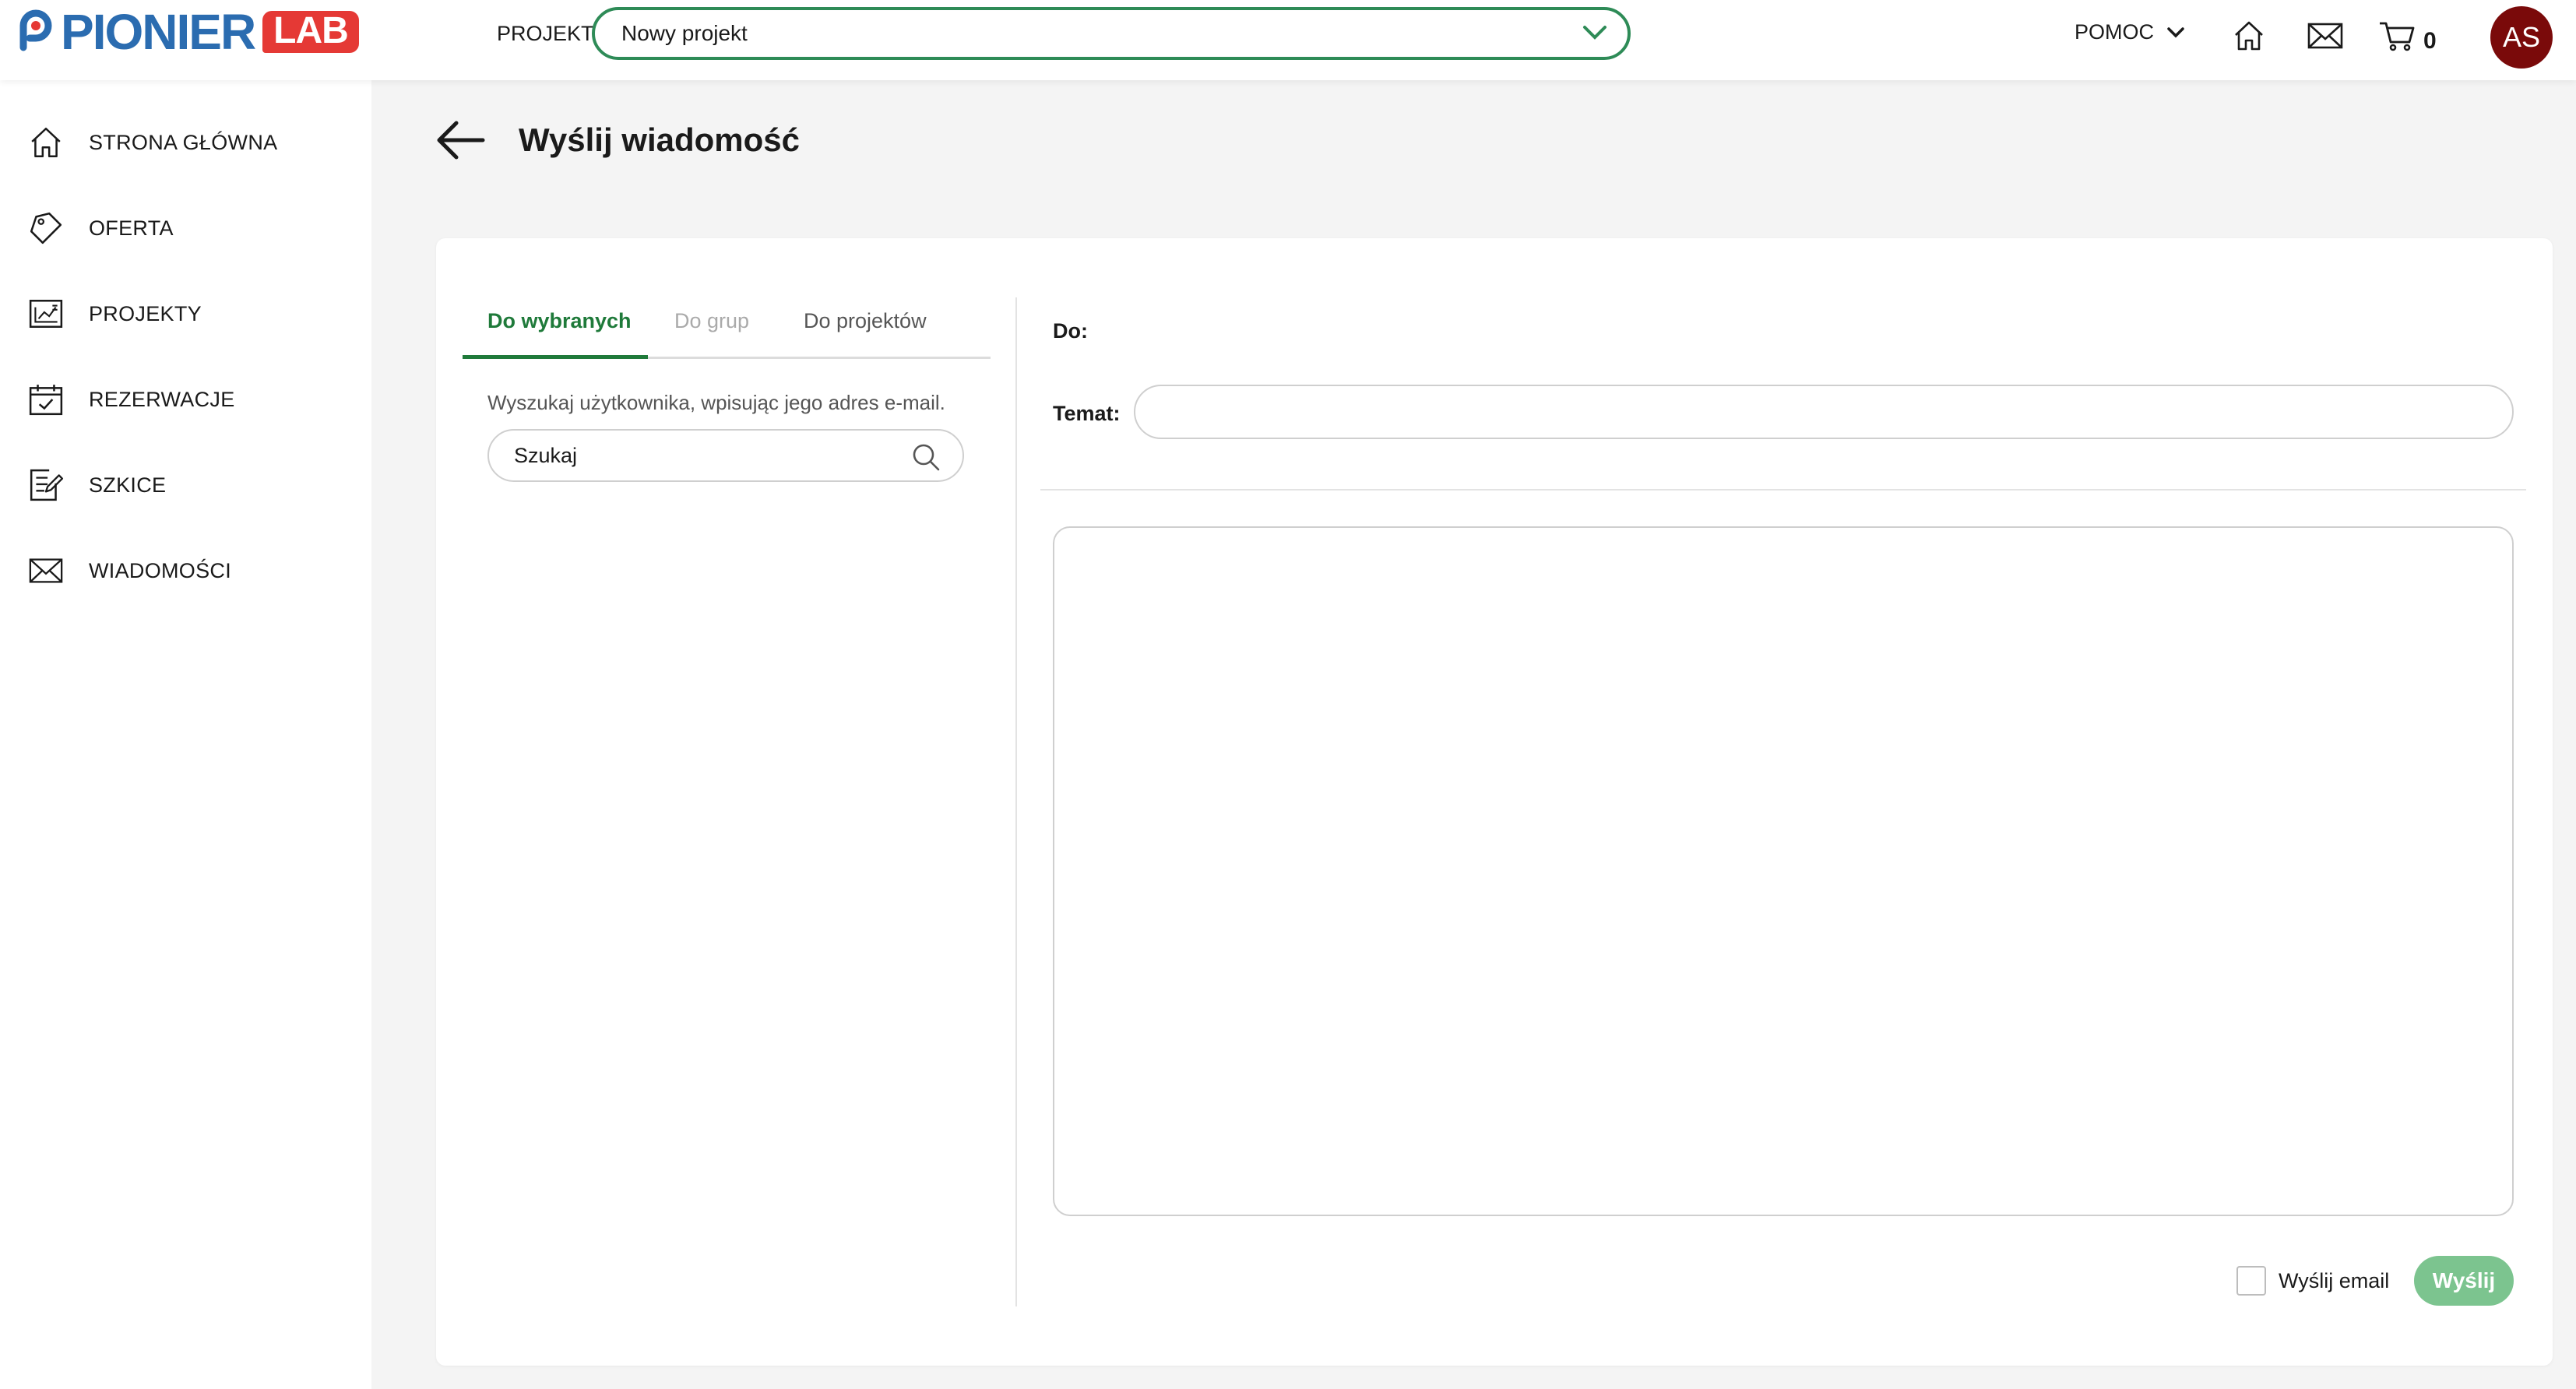 The height and width of the screenshot is (1389, 2576). I want to click on cart-icon, so click(2397, 36).